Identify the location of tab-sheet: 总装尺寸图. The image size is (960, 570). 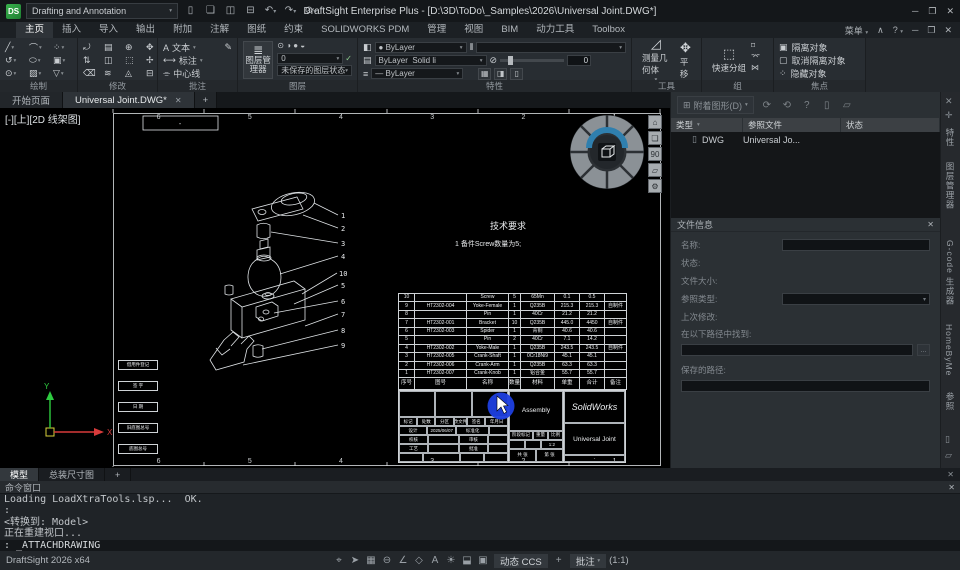
(72, 474).